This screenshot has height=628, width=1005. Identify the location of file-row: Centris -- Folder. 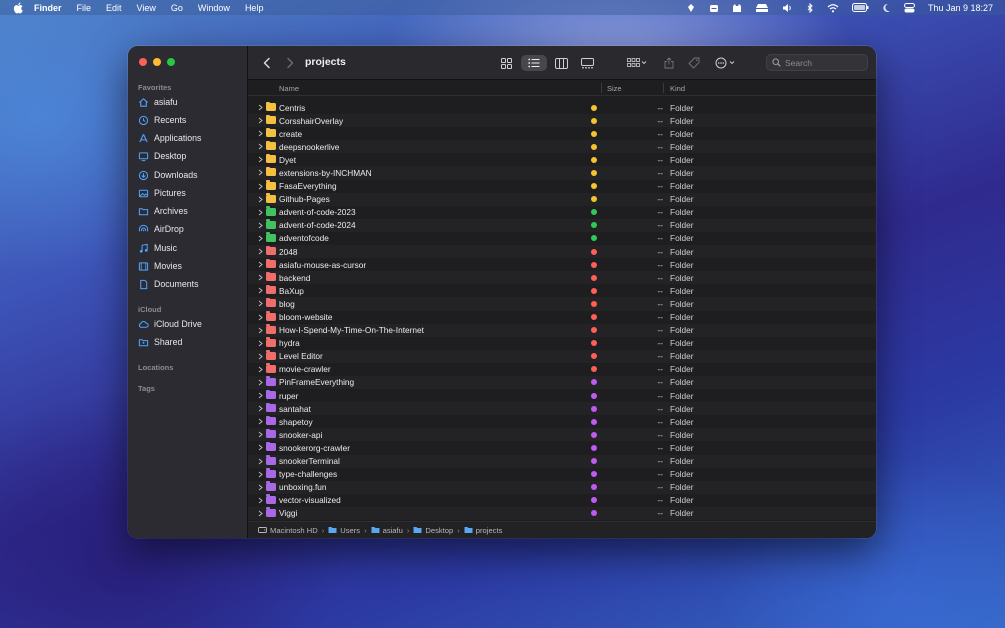
(562, 107).